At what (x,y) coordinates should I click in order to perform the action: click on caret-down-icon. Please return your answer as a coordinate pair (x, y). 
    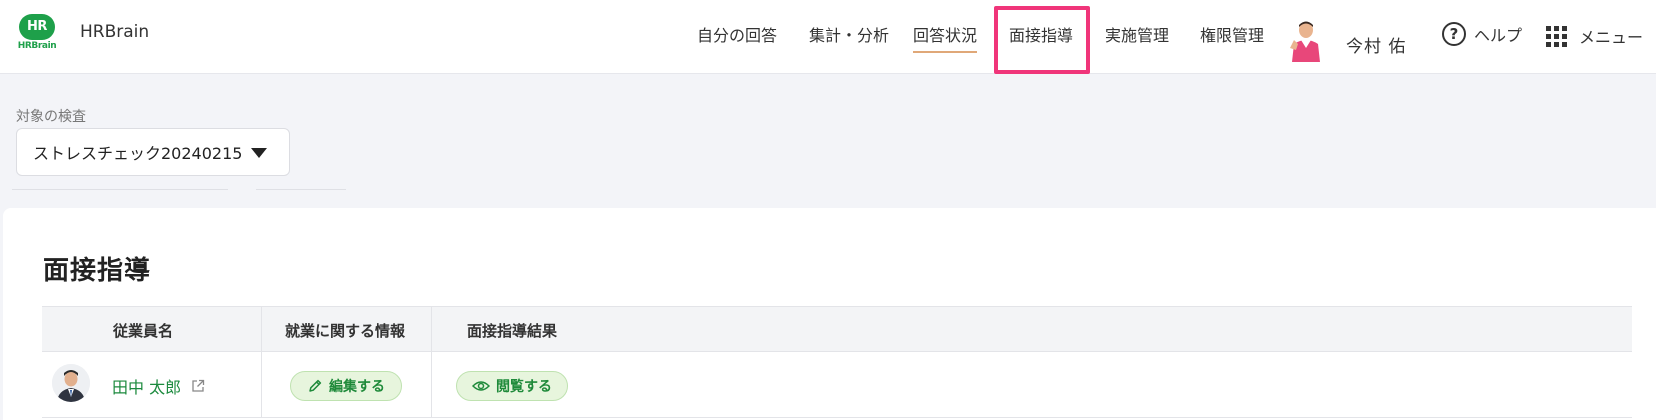
    Looking at the image, I should click on (259, 153).